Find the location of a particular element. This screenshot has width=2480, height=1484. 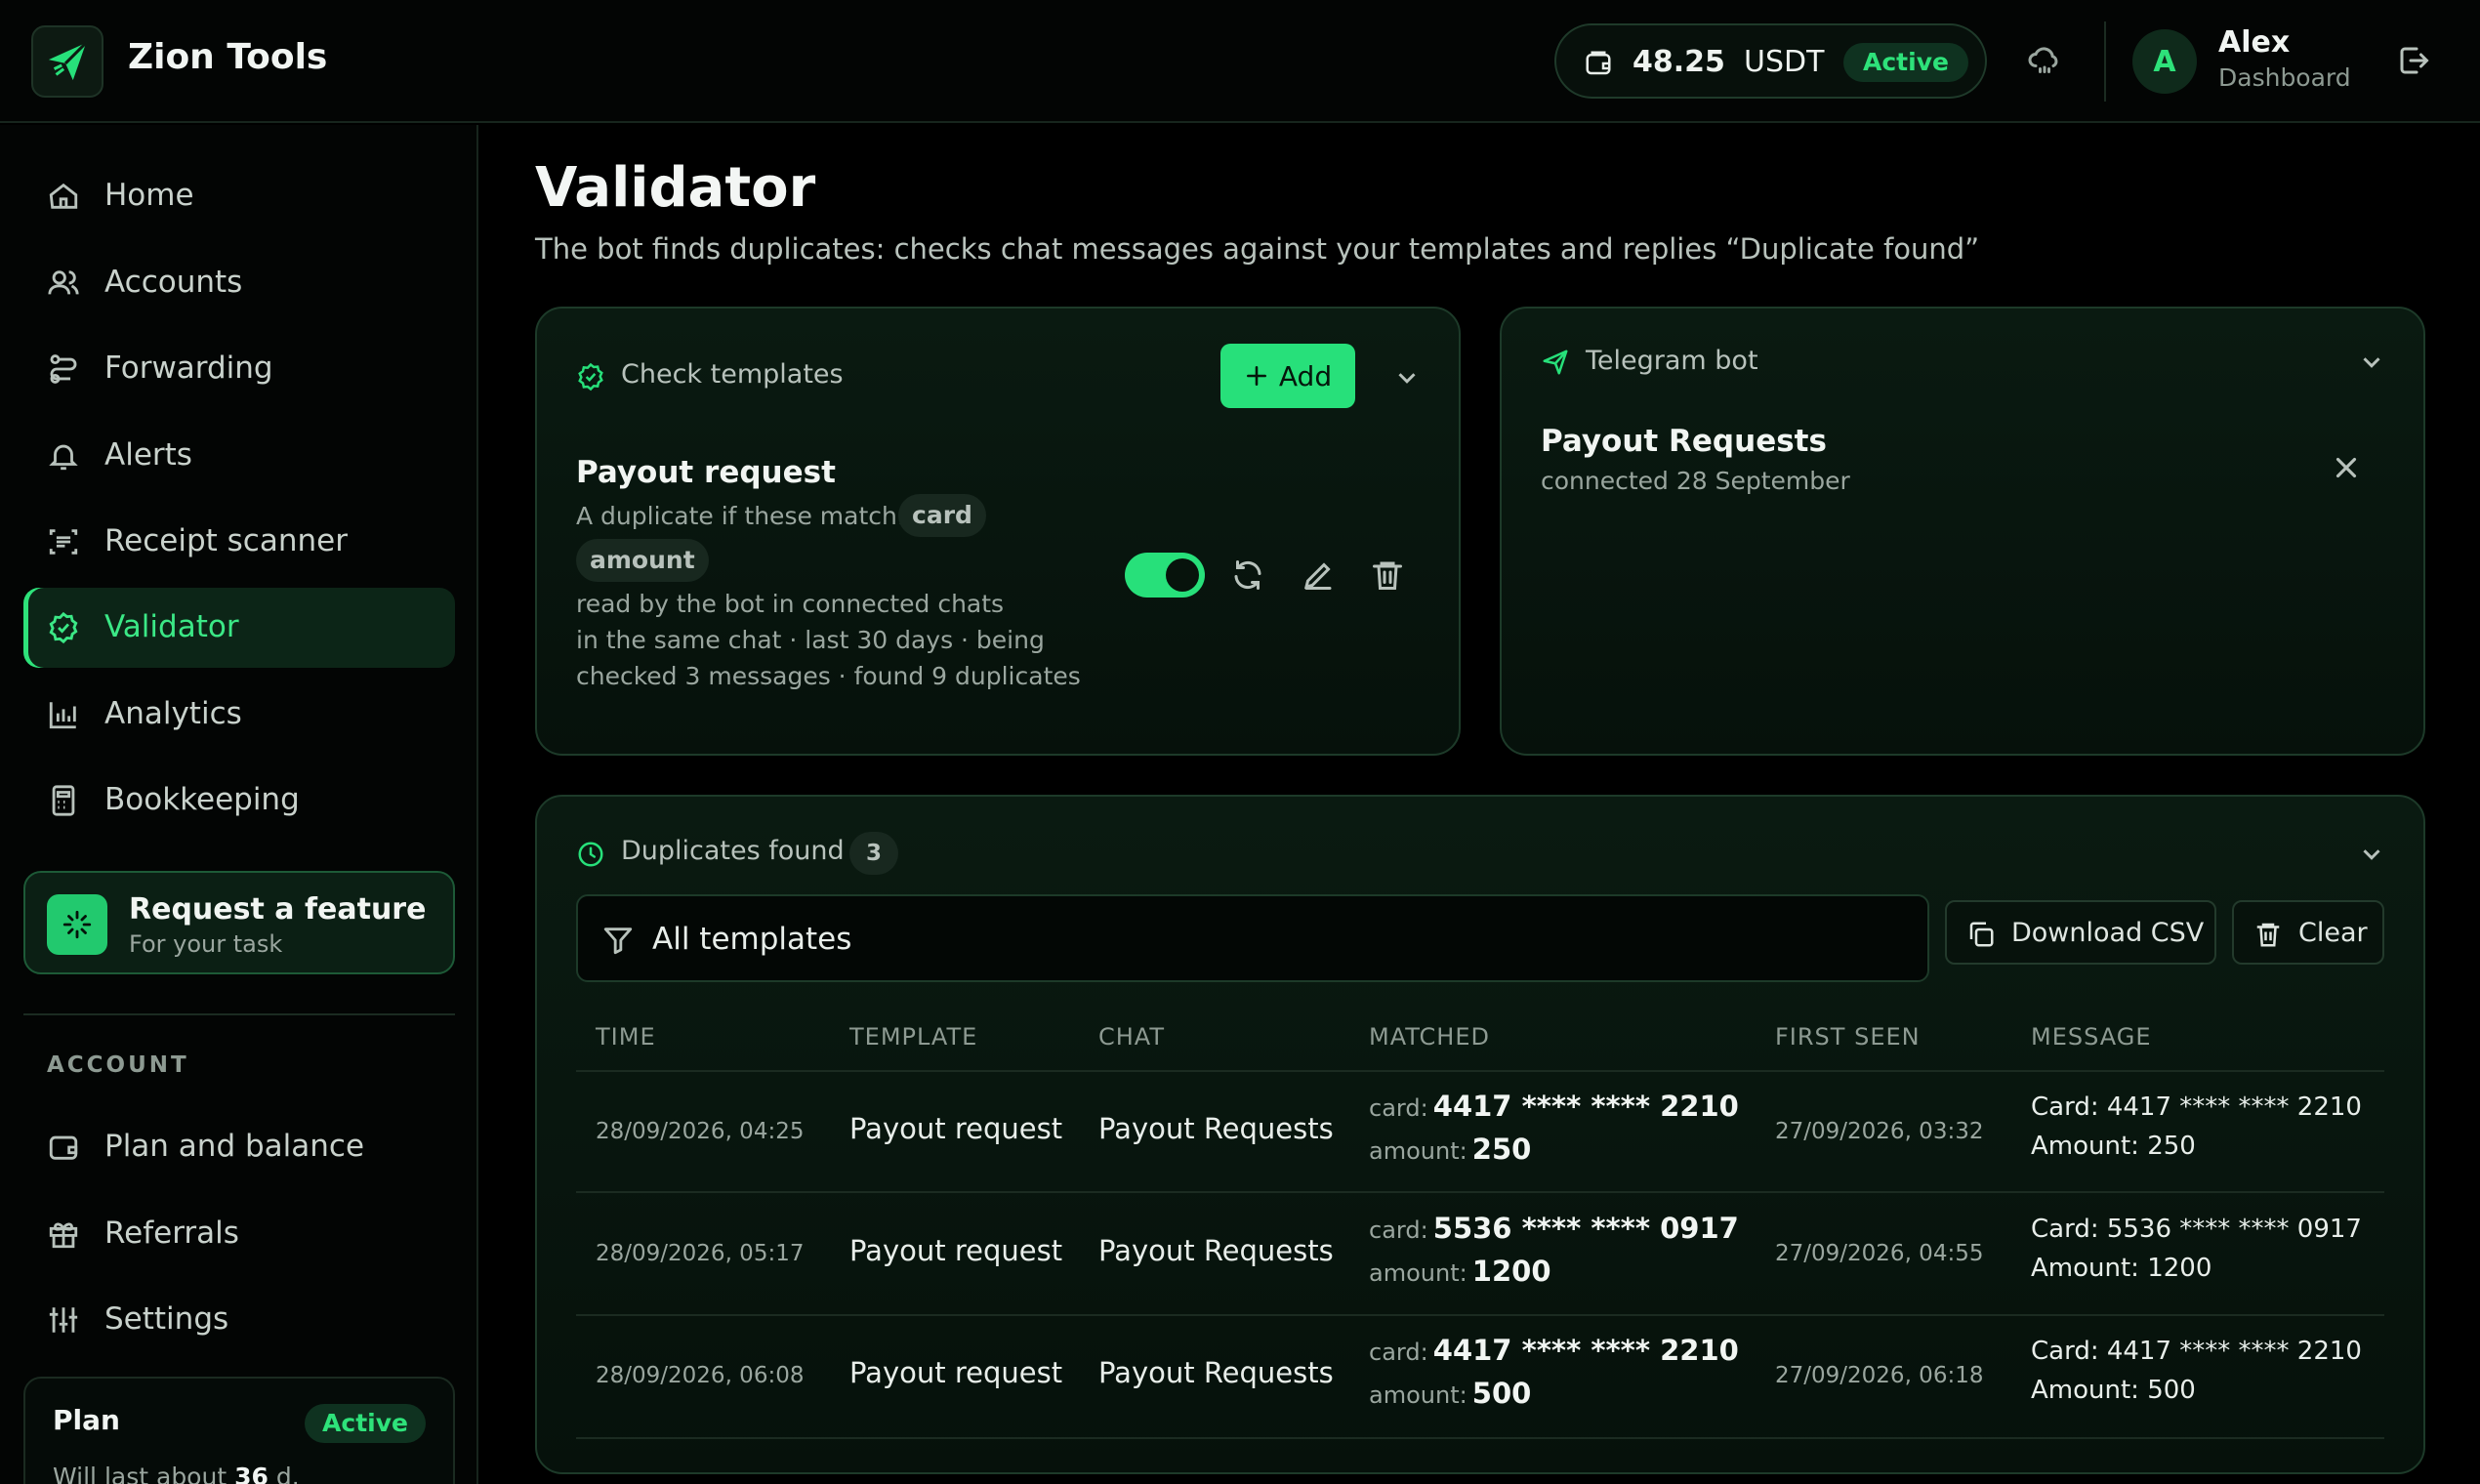

add-template-button: Add is located at coordinates (1287, 376).